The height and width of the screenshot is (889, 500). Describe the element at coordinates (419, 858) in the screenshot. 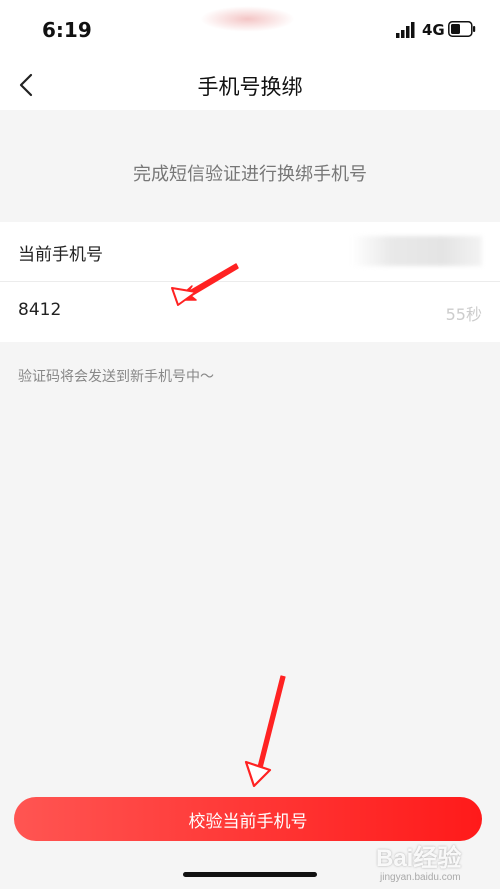

I see `watermark-logo: Bai经验` at that location.